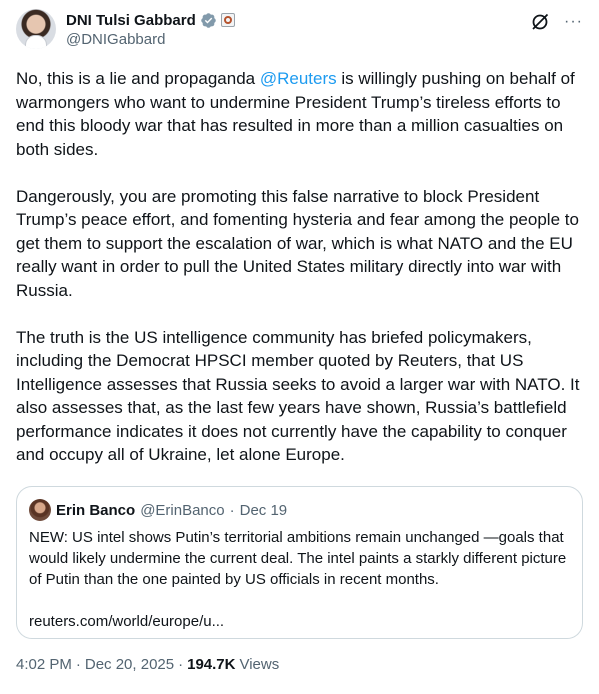 The width and height of the screenshot is (599, 694). I want to click on quoted-author-name: Erin Banco, so click(96, 510).